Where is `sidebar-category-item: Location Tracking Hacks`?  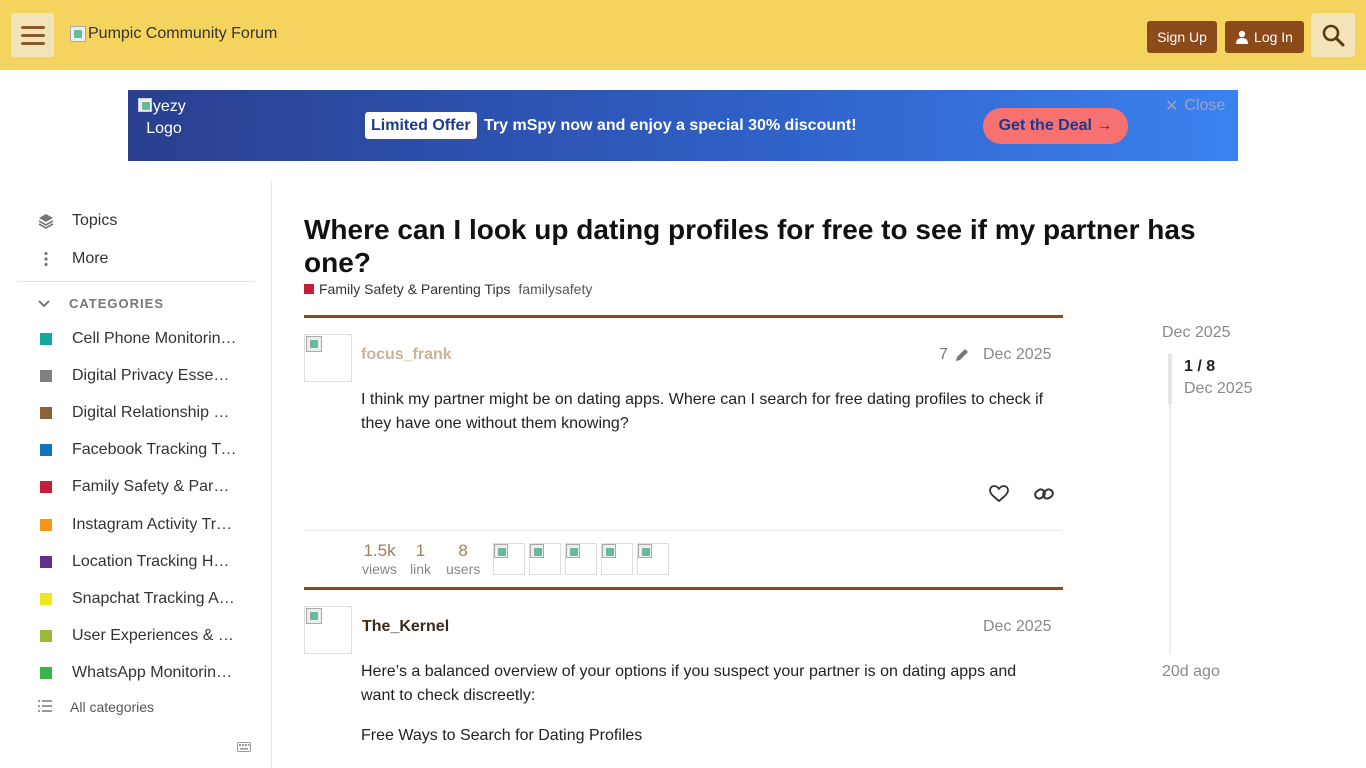 sidebar-category-item: Location Tracking Hacks is located at coordinates (139, 562).